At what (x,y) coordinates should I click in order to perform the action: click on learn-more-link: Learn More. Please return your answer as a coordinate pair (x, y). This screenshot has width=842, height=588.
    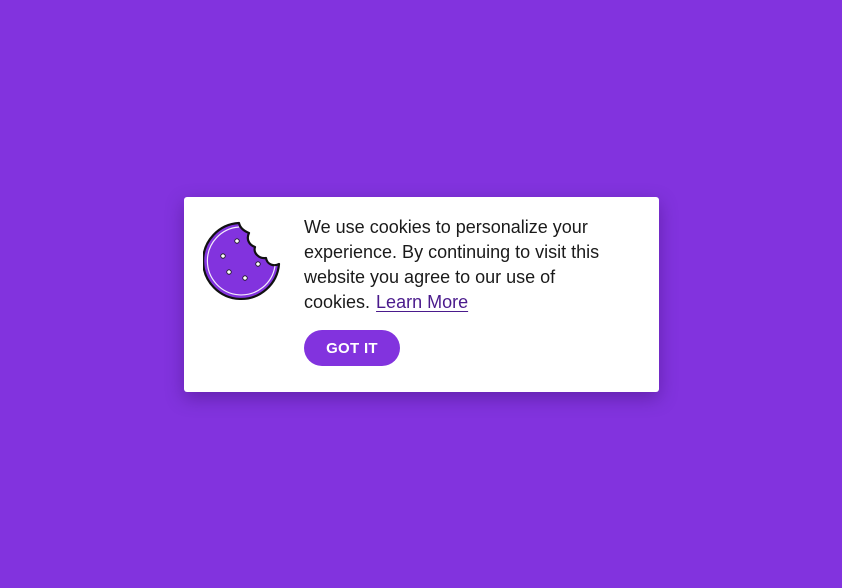
    Looking at the image, I should click on (422, 302).